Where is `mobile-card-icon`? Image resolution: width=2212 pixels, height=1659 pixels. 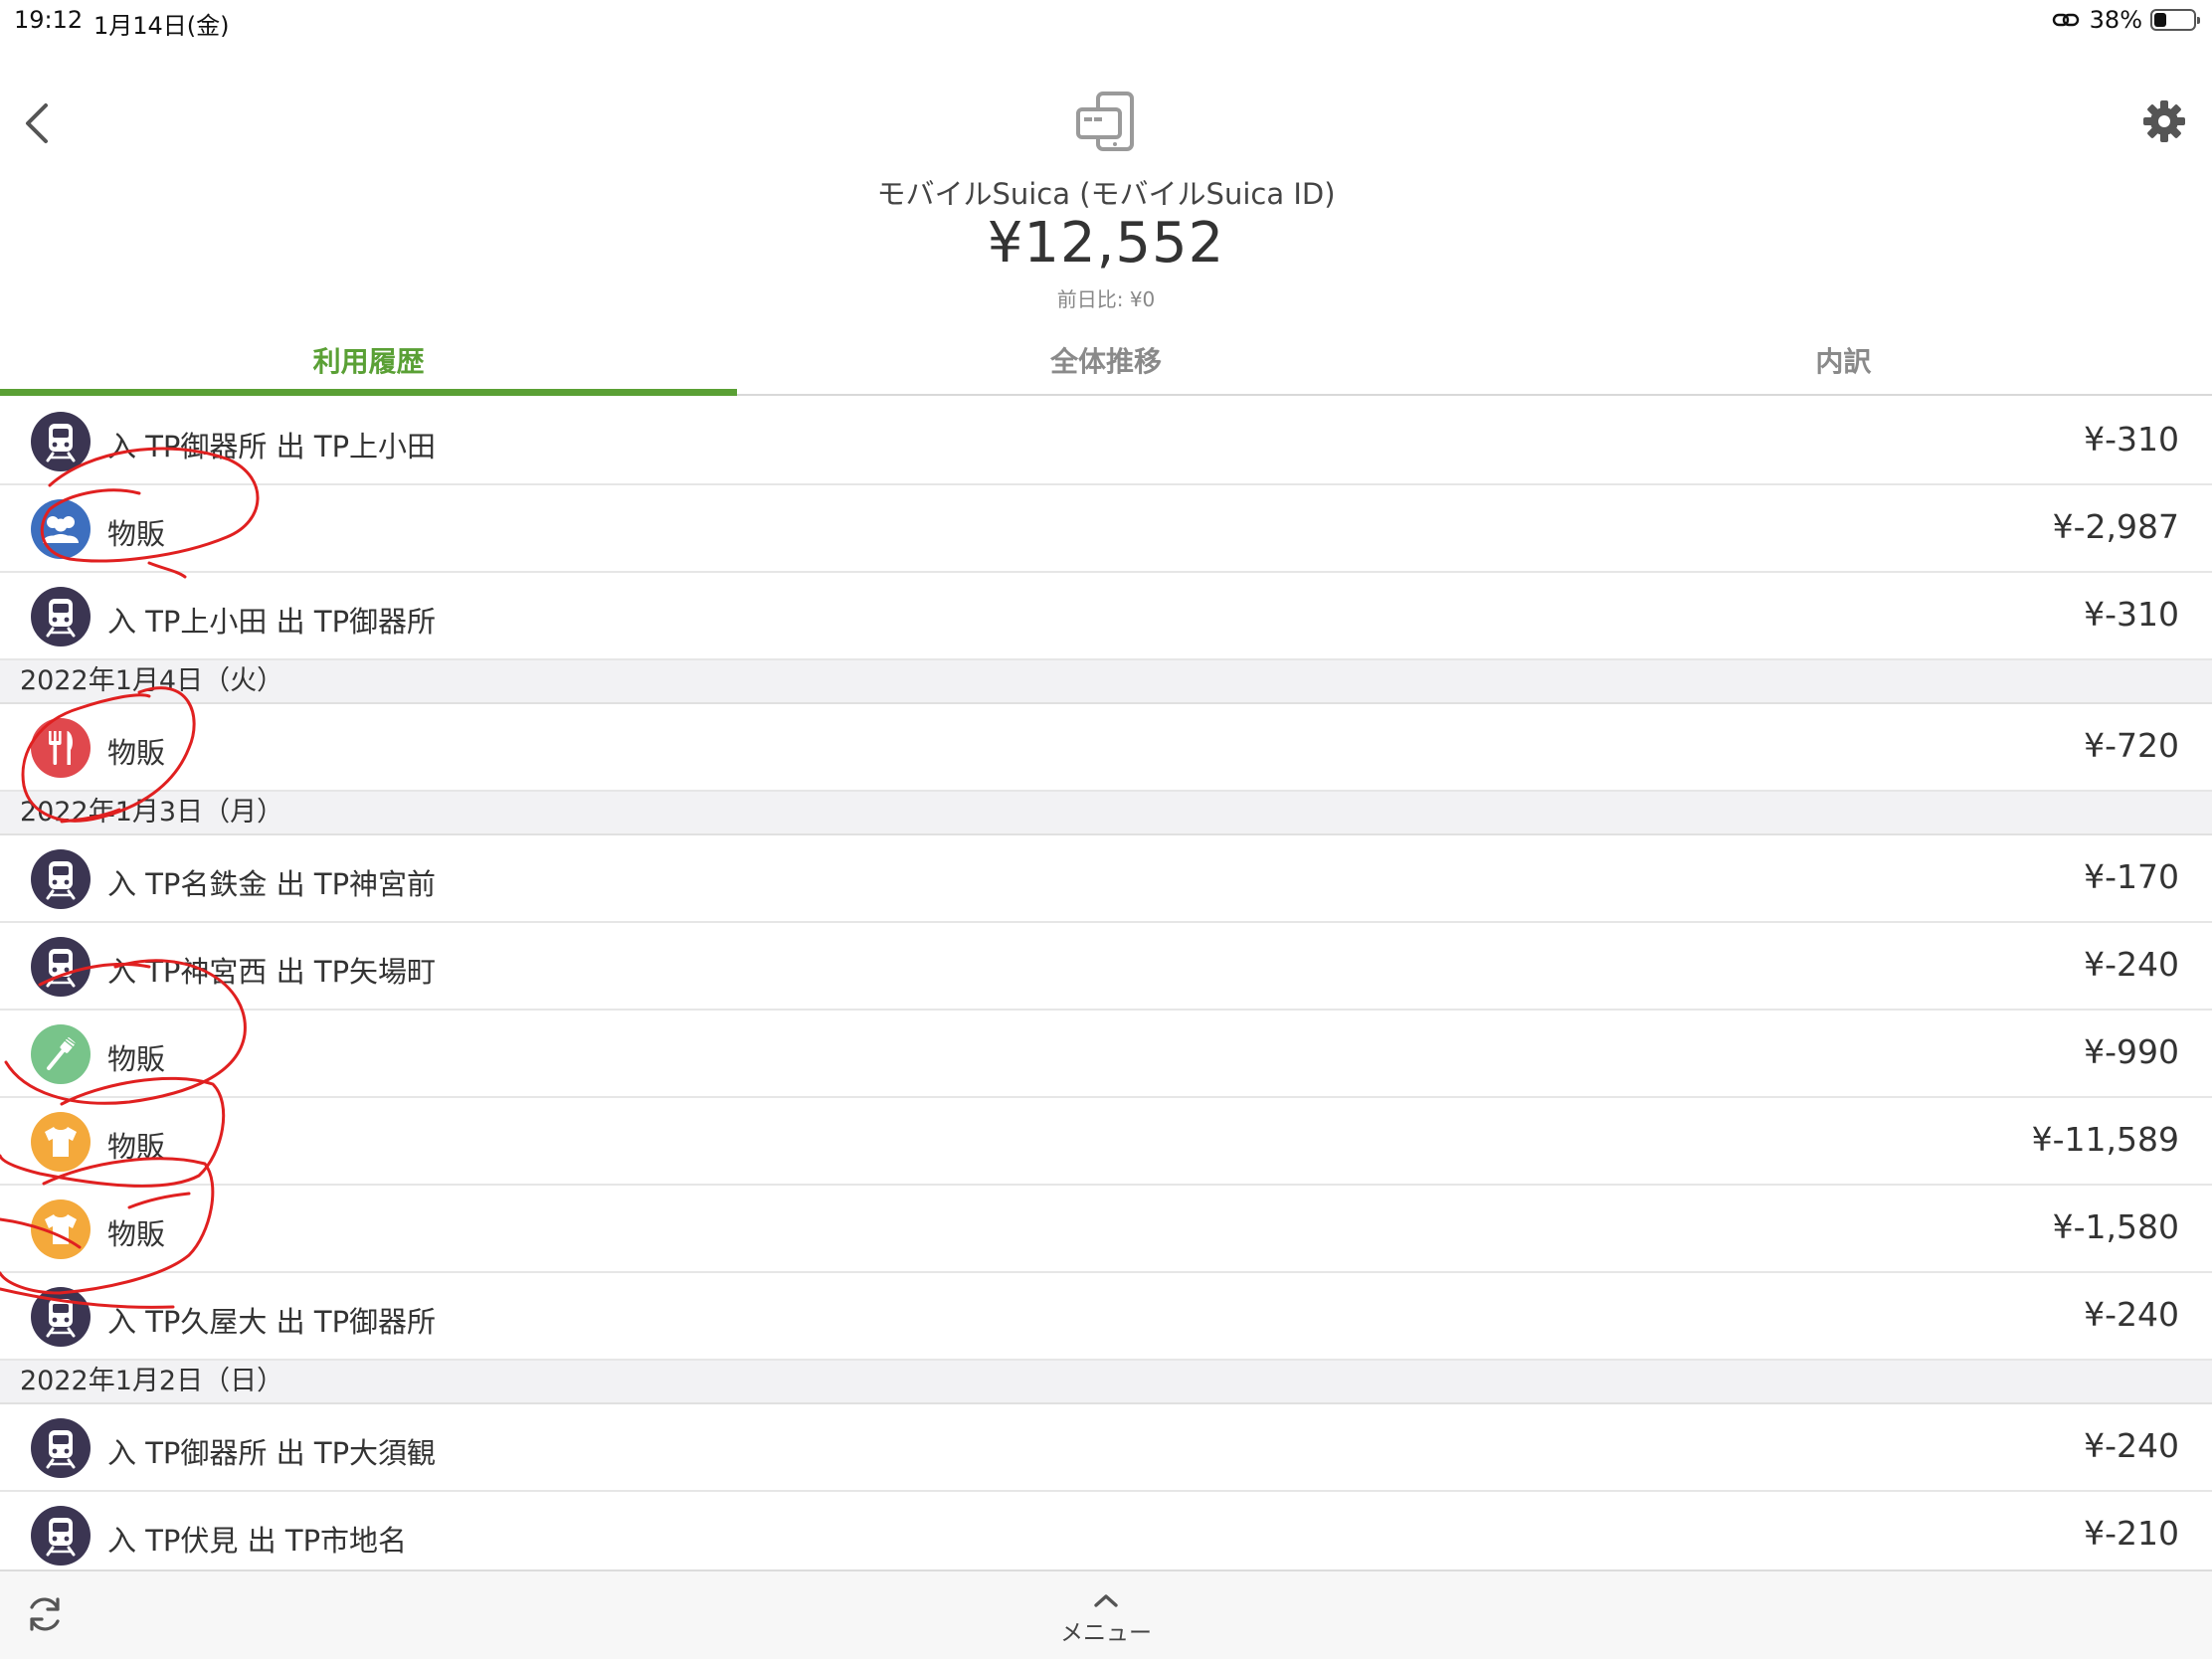
mobile-card-icon is located at coordinates (1106, 123).